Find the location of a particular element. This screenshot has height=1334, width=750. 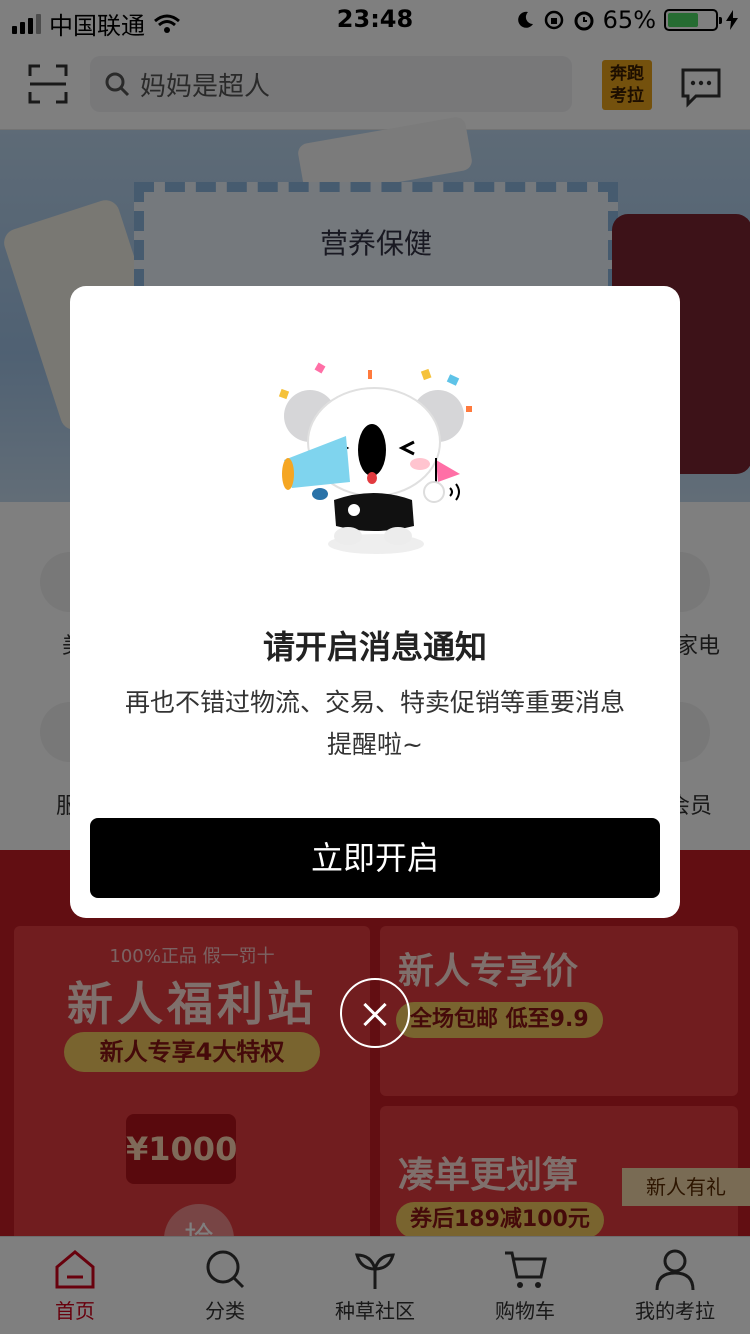

close-dialog-icon is located at coordinates (375, 1013).